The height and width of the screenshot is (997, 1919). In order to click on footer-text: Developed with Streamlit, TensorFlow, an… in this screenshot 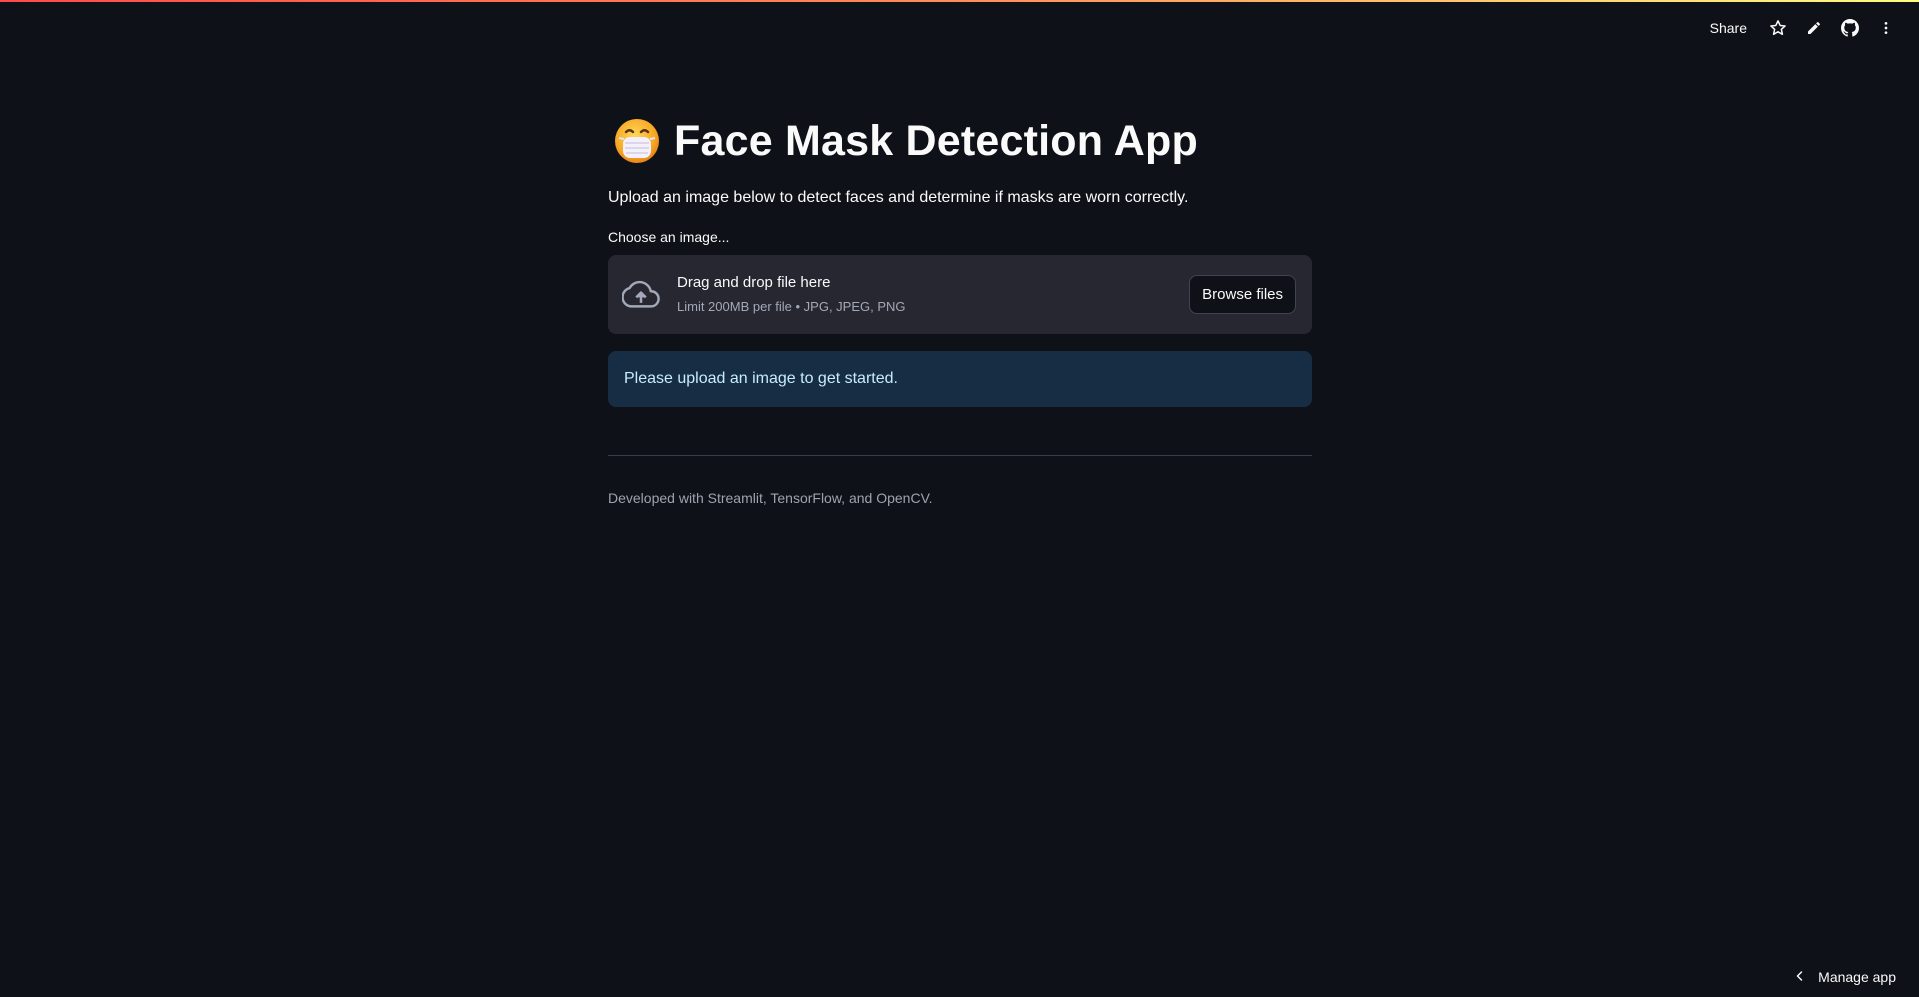, I will do `click(770, 498)`.